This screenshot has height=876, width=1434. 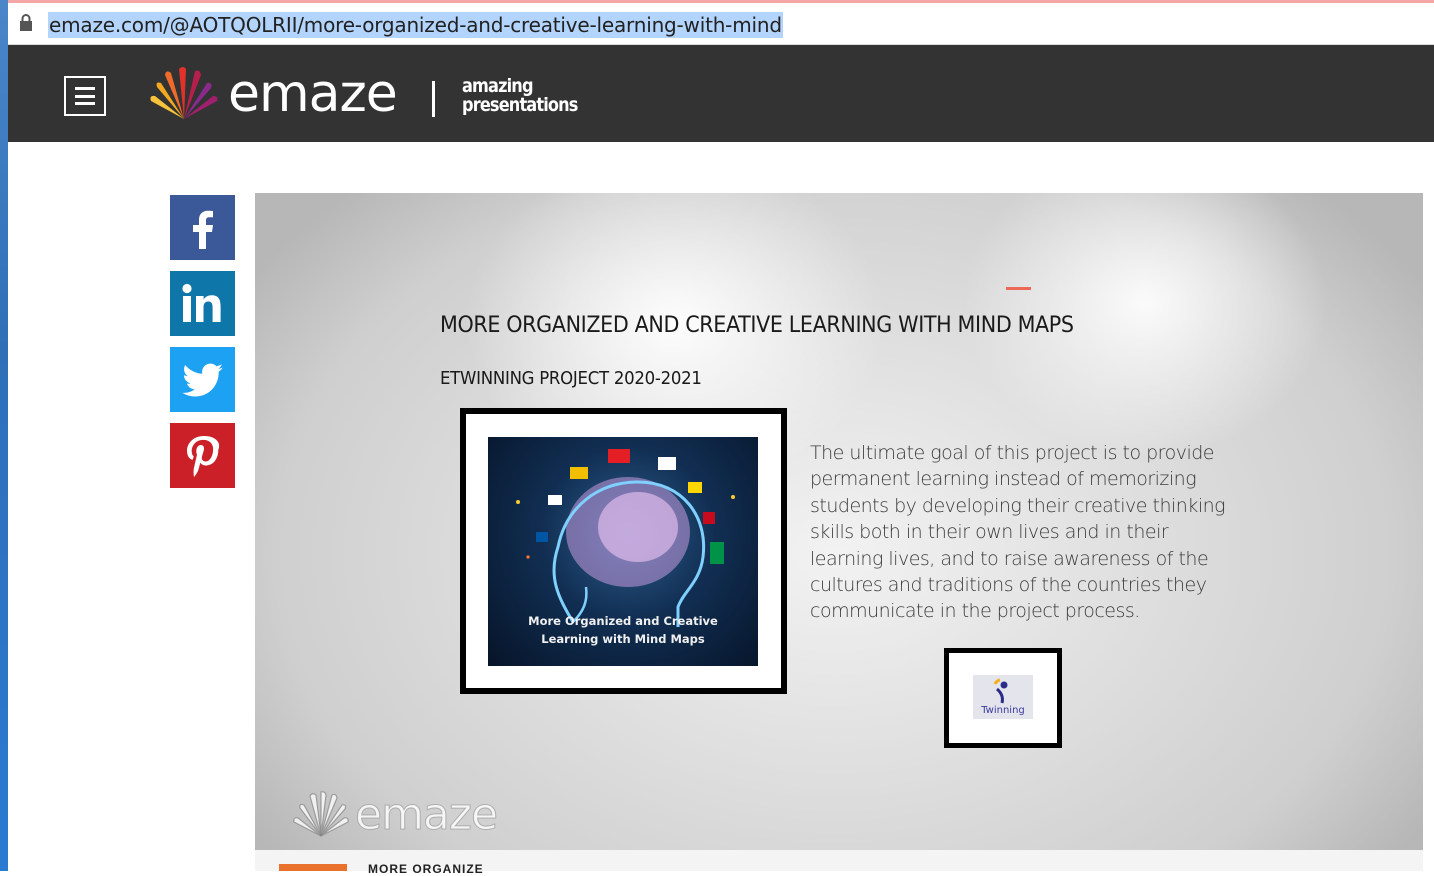 What do you see at coordinates (1003, 710) in the screenshot?
I see `etwinning-label: Twinning` at bounding box center [1003, 710].